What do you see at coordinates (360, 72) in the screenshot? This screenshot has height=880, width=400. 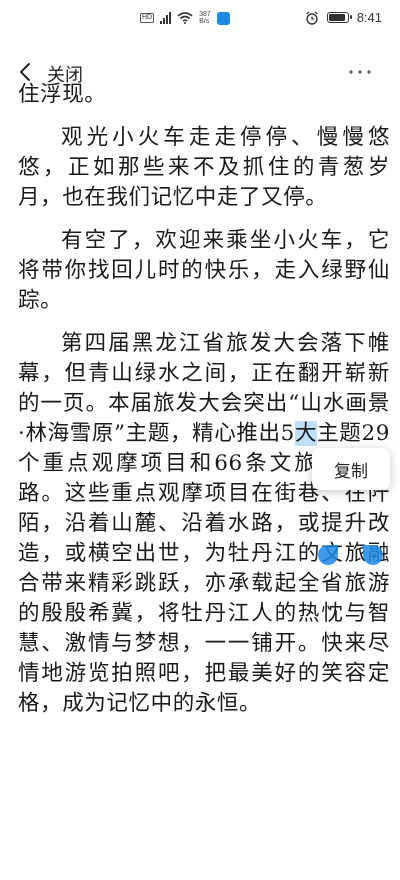 I see `more-dots-icon` at bounding box center [360, 72].